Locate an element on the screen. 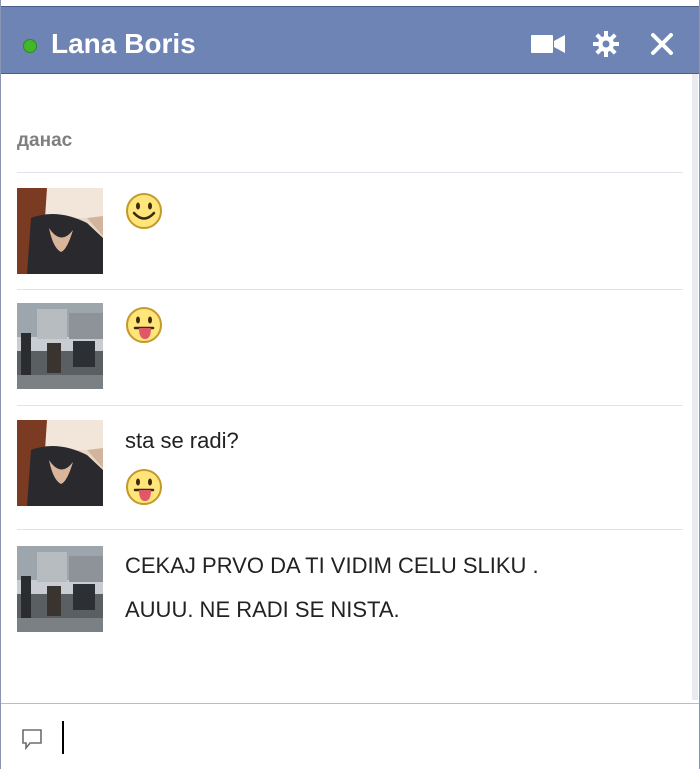 This screenshot has height=770, width=700. message-text: CEKAJ PRVO DA TI VIDIM CELU SLIKU . is located at coordinates (332, 565).